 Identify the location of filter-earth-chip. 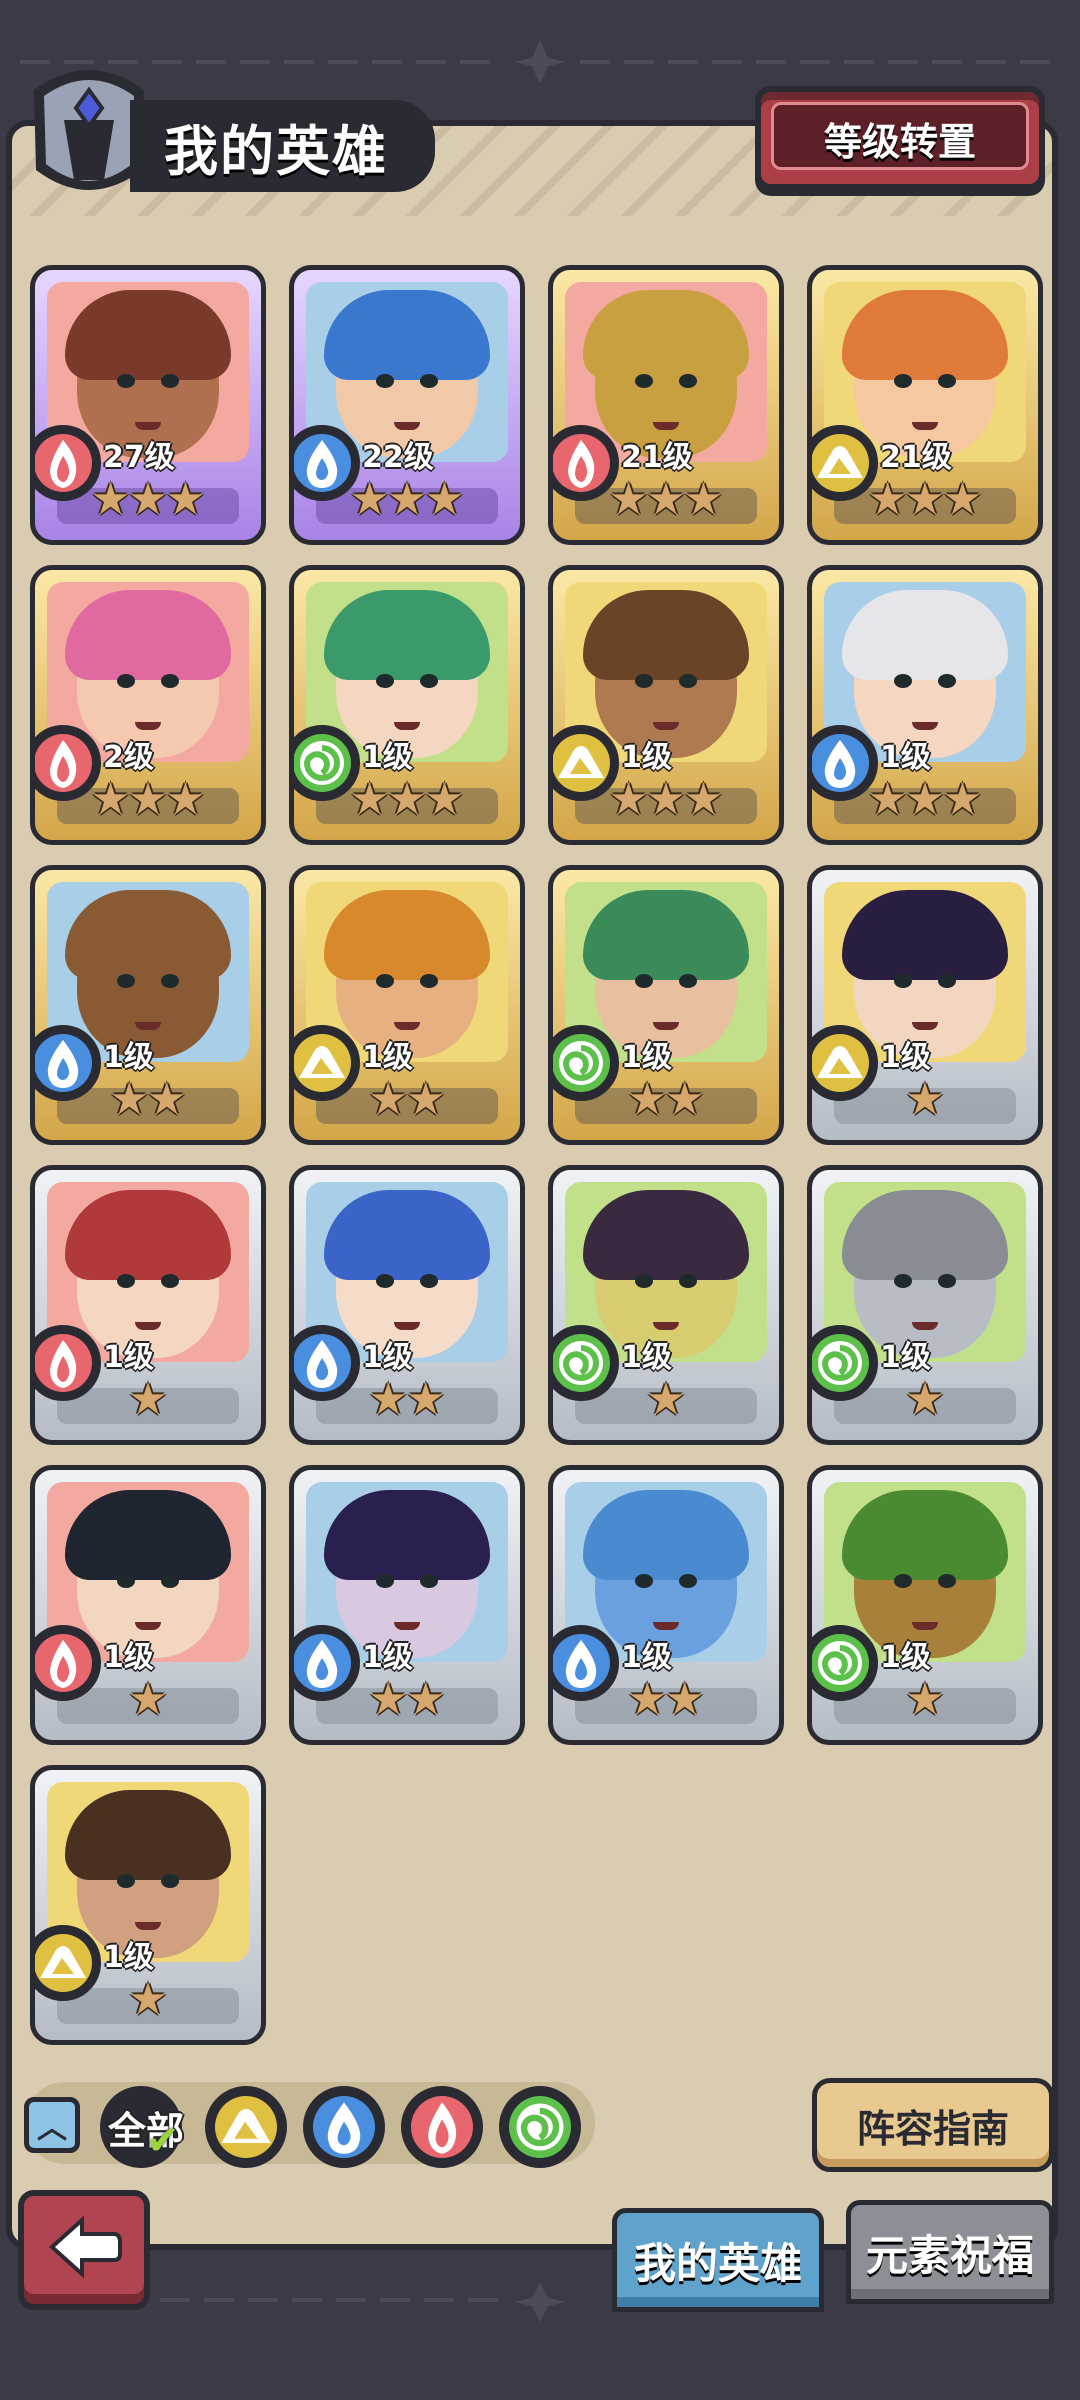
(246, 2127).